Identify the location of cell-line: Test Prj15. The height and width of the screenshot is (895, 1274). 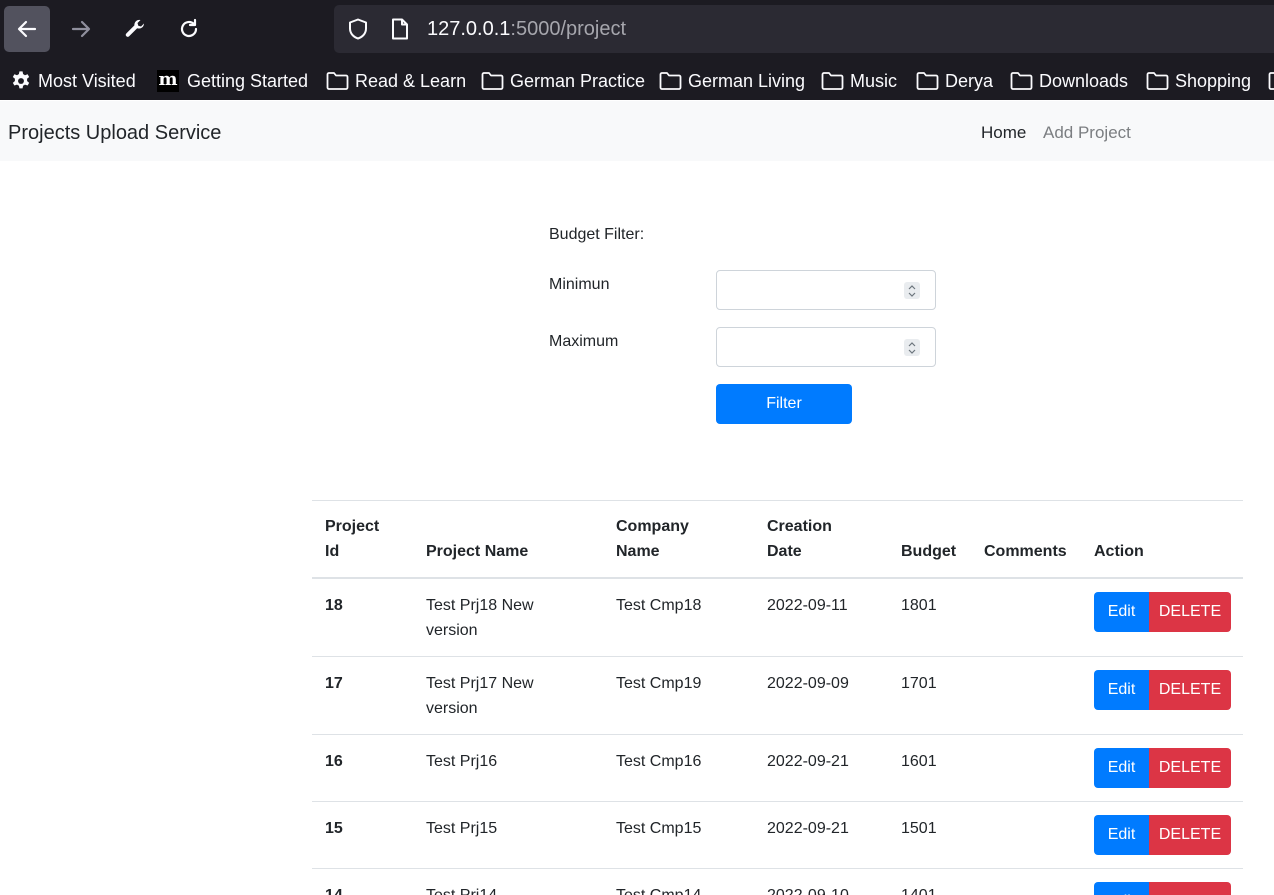
(462, 828).